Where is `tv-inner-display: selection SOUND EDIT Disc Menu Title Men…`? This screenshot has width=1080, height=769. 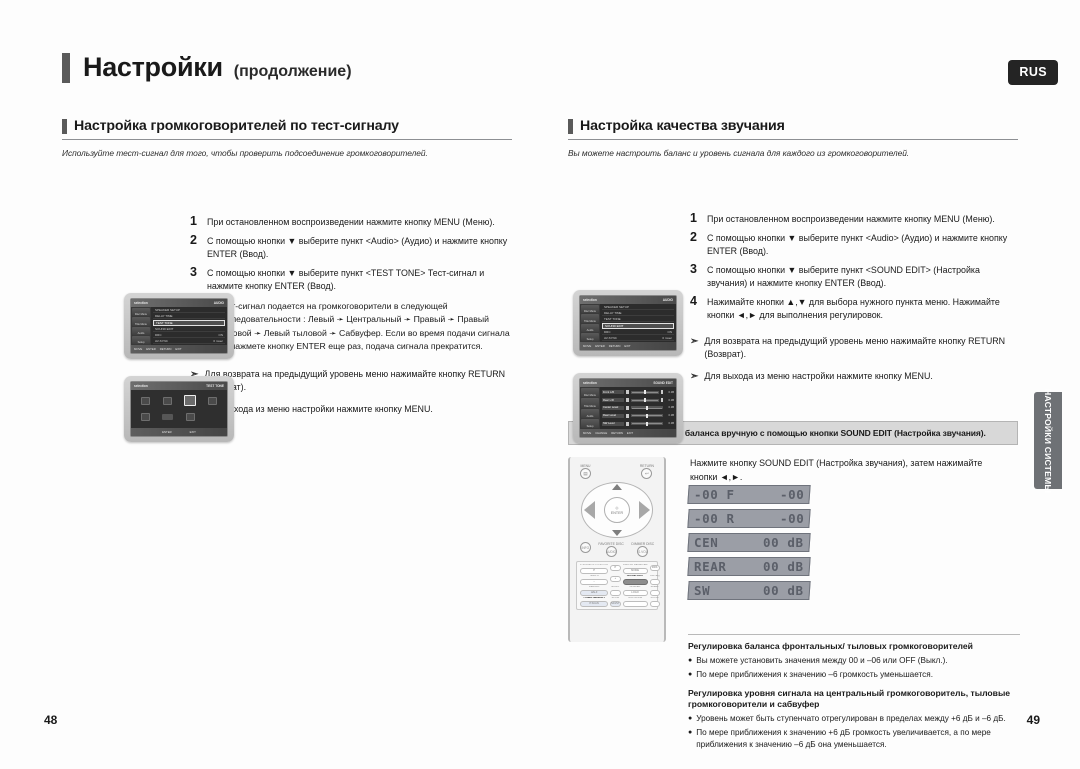 tv-inner-display: selection SOUND EDIT Disc Menu Title Men… is located at coordinates (628, 408).